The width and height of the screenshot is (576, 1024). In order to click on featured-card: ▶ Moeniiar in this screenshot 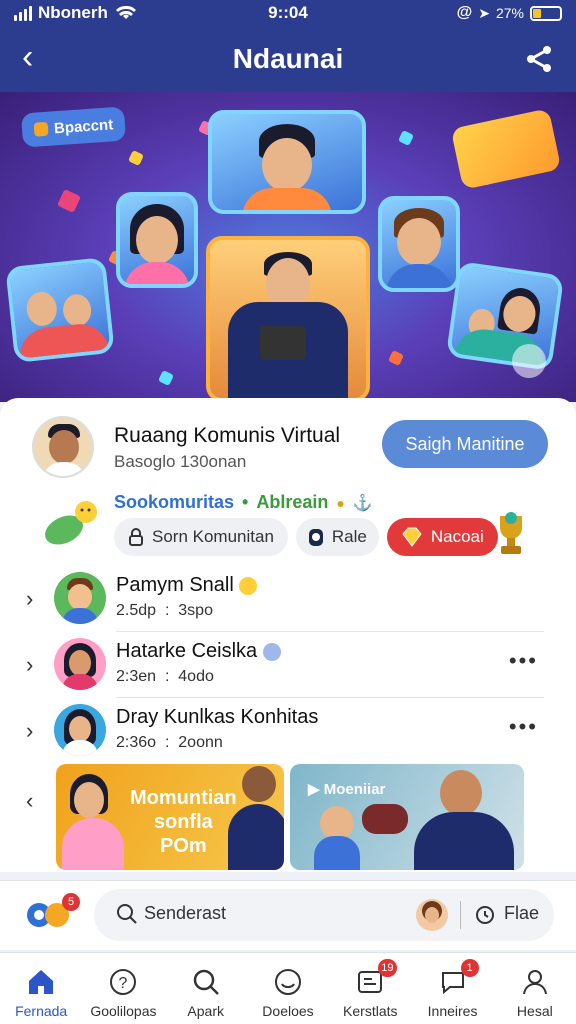, I will do `click(407, 817)`.